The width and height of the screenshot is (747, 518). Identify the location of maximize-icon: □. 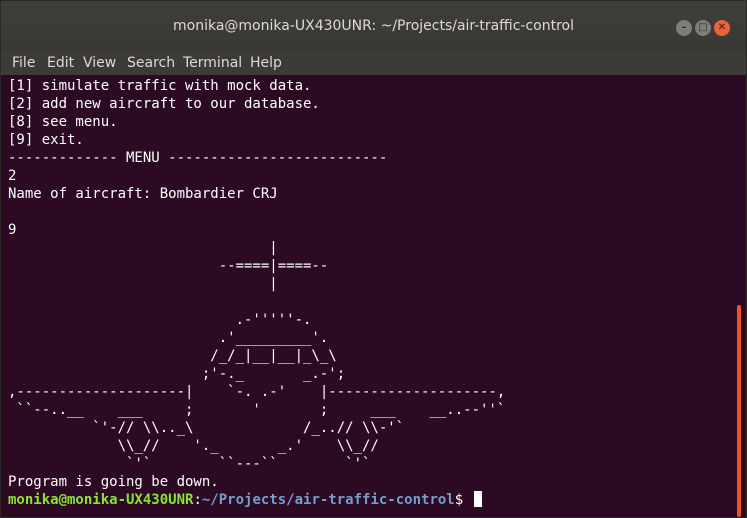
(703, 28).